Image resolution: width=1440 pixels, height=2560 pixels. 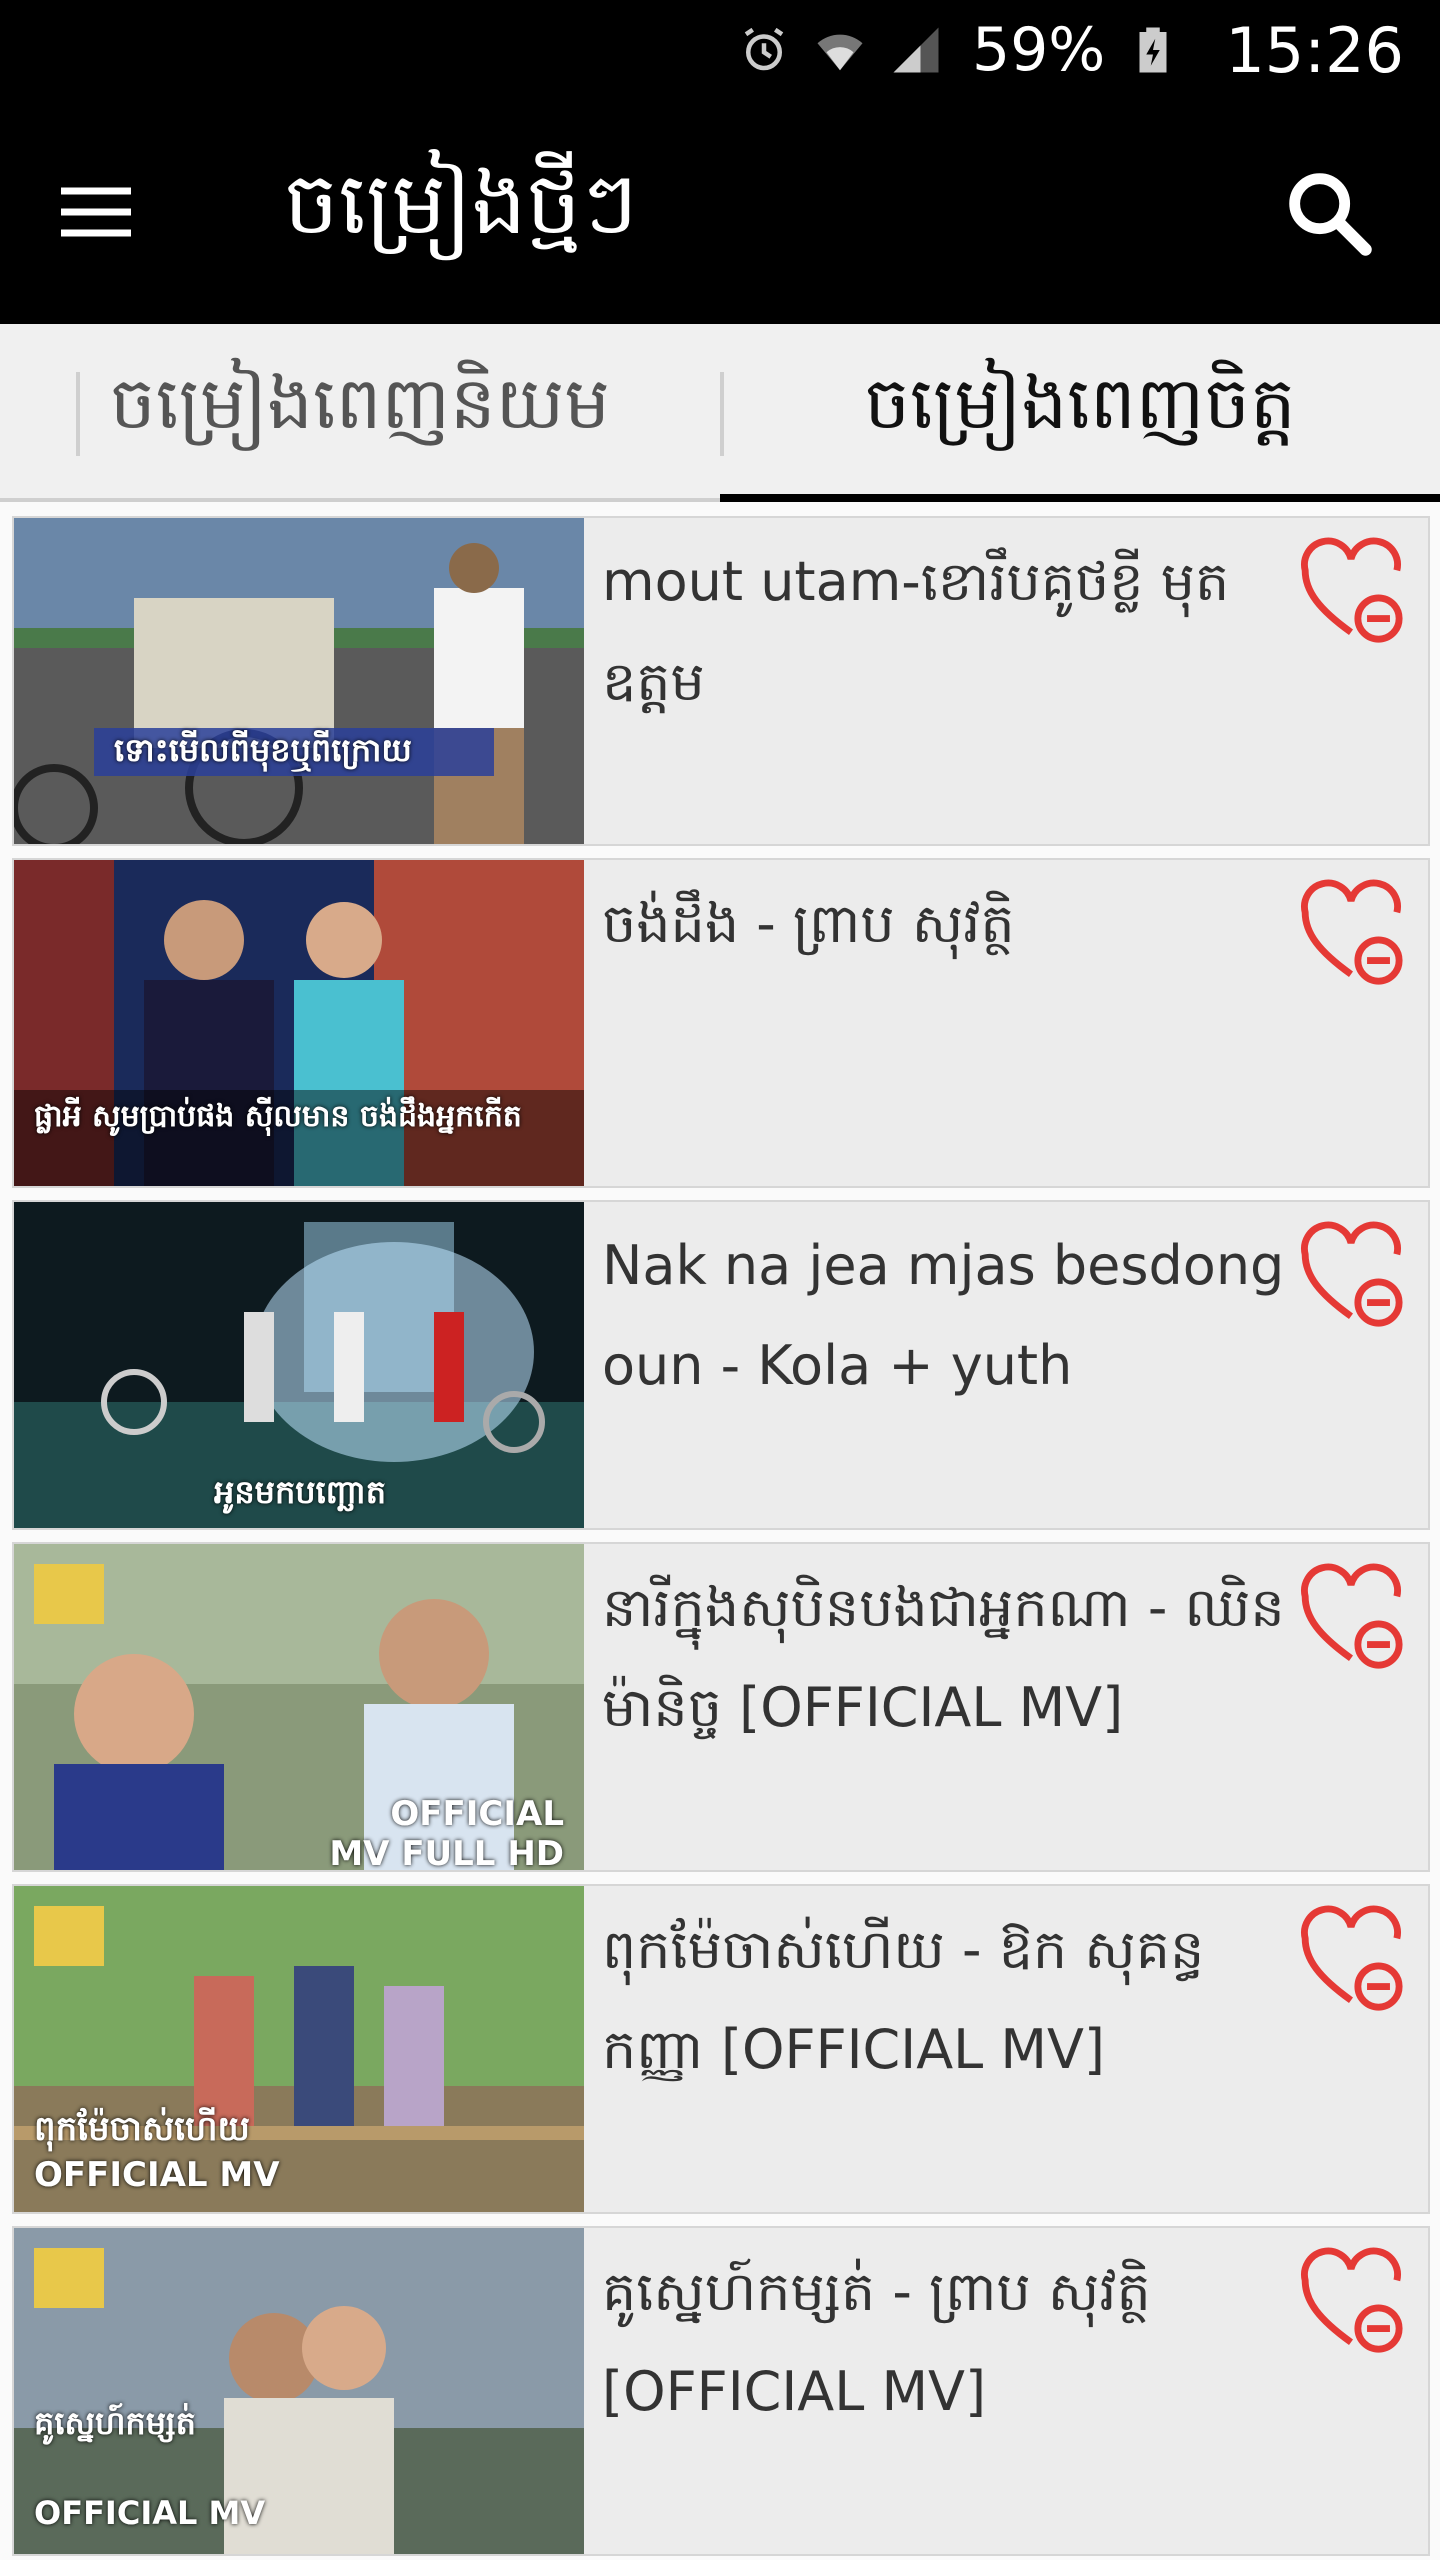 I want to click on tab-favorite-songs: ចម្រៀងពេញចិត្ត, so click(x=1080, y=413).